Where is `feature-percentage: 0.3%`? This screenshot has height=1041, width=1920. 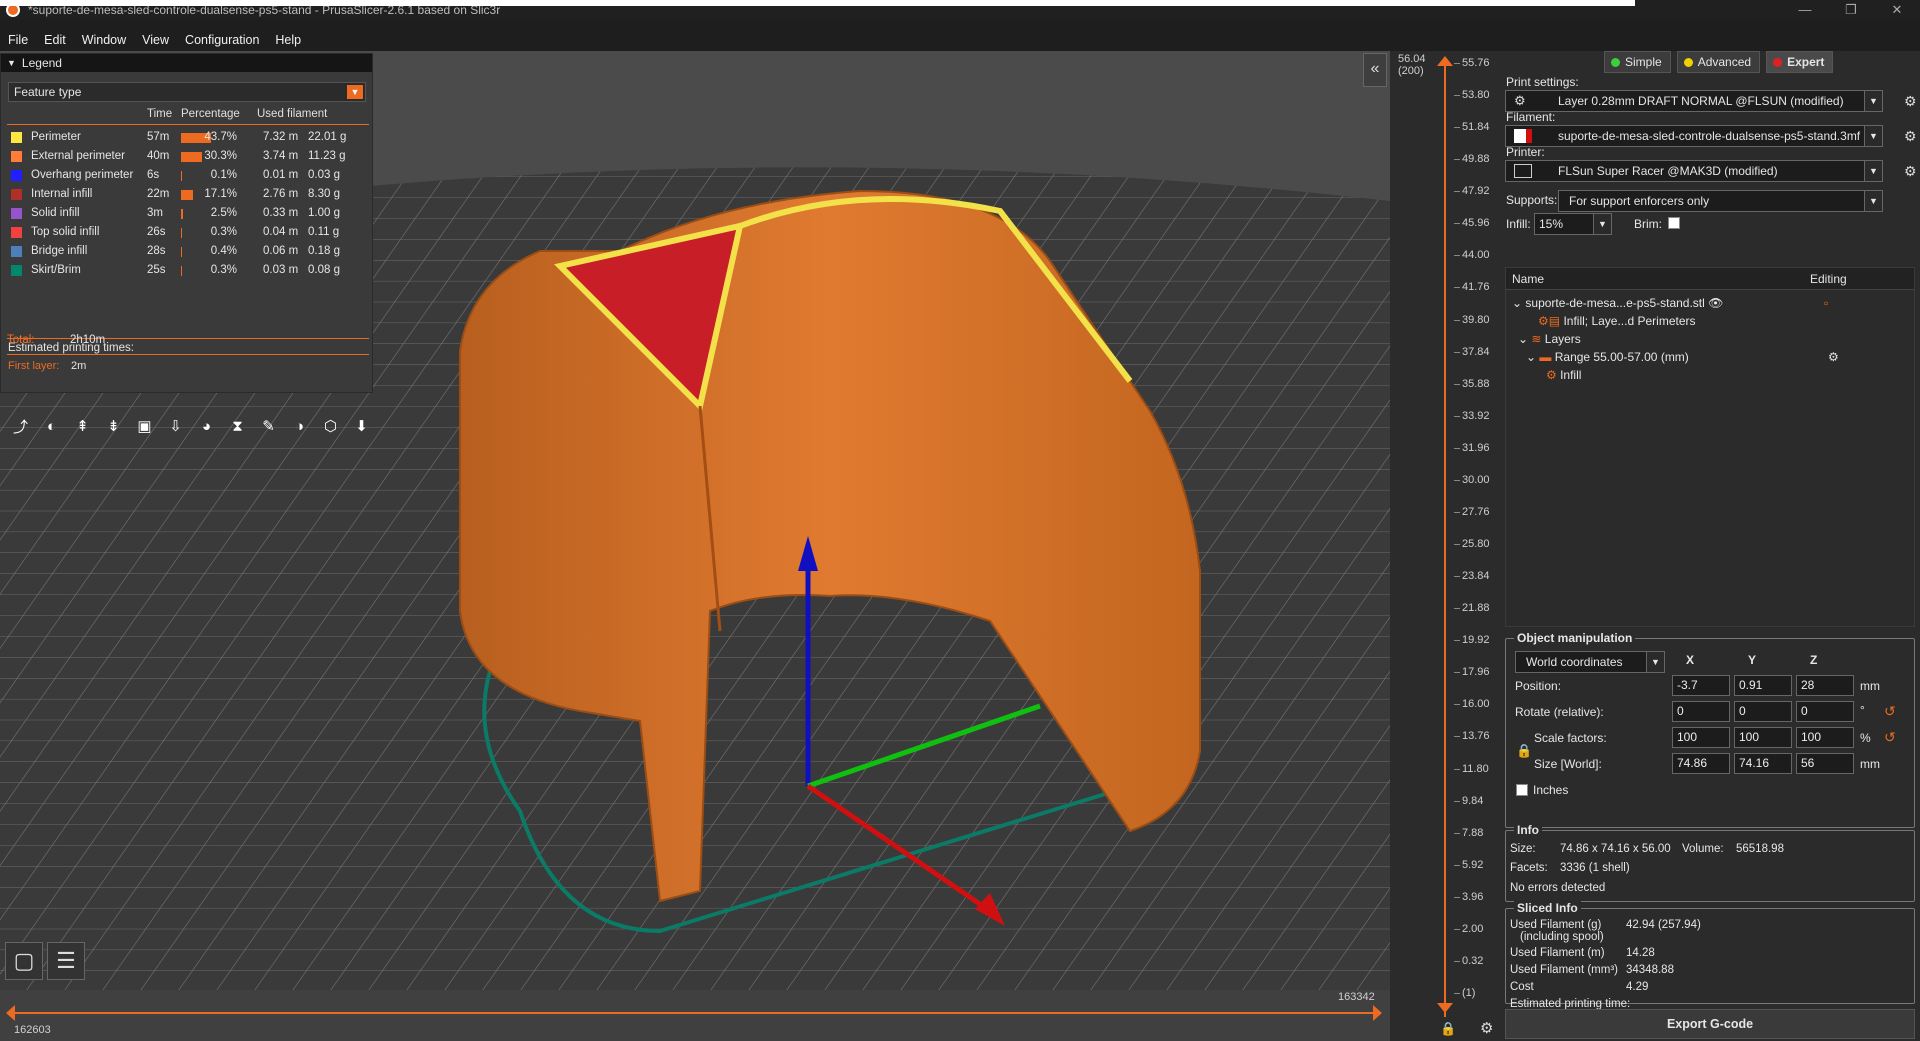
feature-percentage: 0.3% is located at coordinates (223, 232).